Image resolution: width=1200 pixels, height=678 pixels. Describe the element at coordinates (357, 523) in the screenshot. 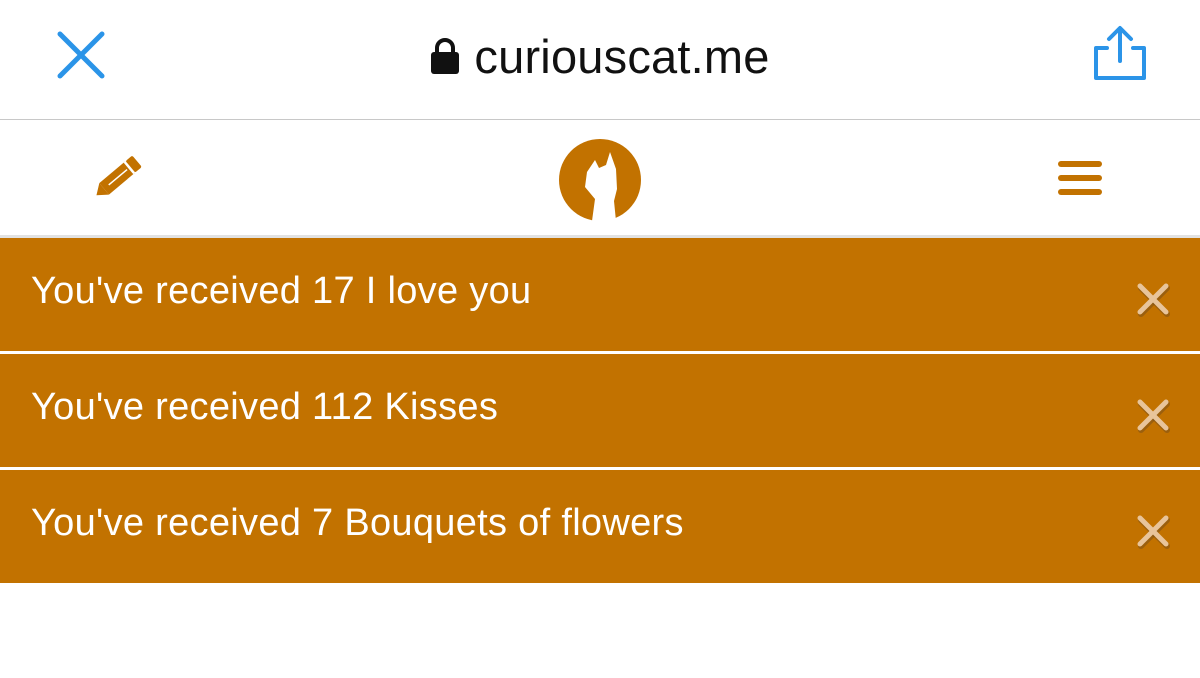

I see `notification-text: You've received 7 Bouquets of flowers` at that location.